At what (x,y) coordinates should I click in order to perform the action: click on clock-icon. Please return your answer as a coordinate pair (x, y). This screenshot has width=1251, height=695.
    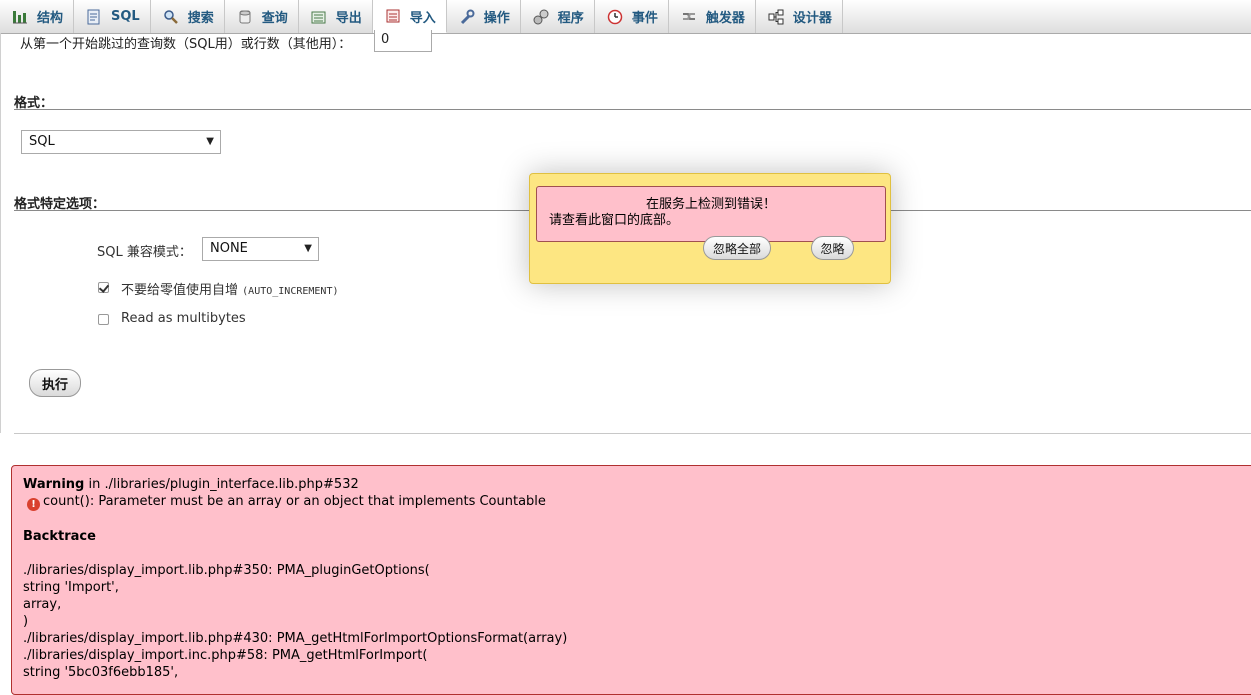
    Looking at the image, I should click on (615, 17).